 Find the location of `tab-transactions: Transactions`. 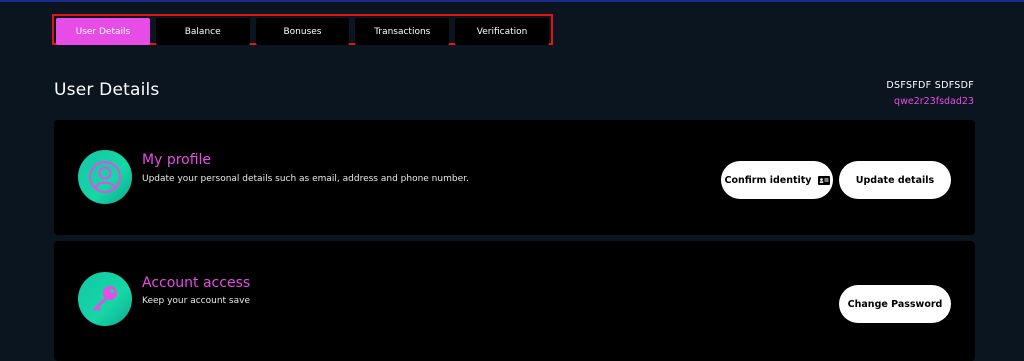

tab-transactions: Transactions is located at coordinates (402, 31).